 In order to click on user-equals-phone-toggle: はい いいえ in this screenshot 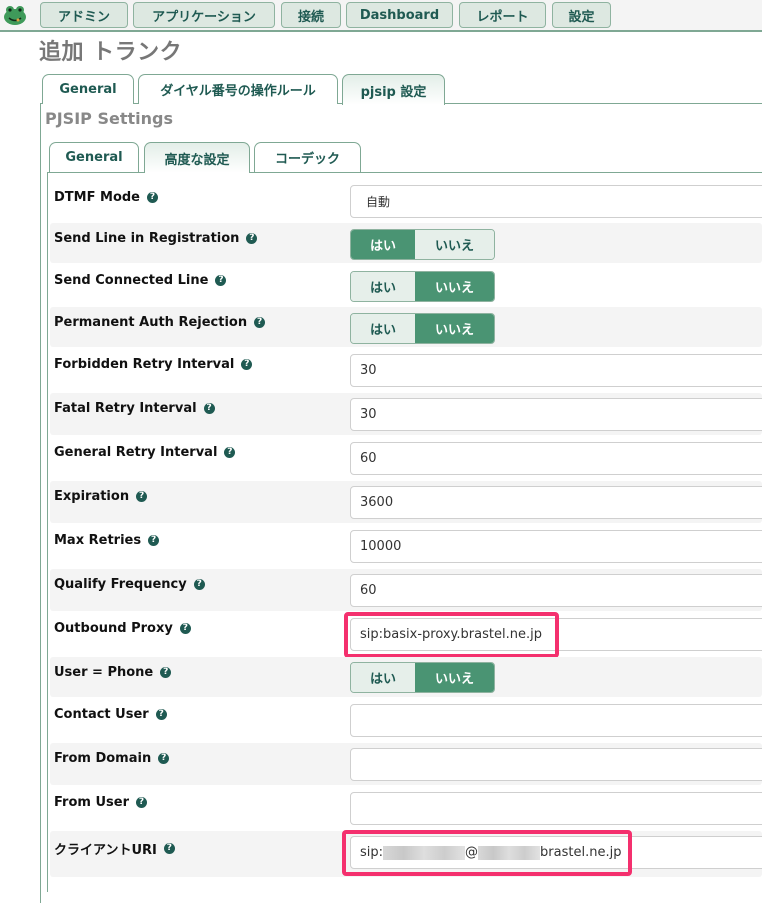, I will do `click(422, 677)`.